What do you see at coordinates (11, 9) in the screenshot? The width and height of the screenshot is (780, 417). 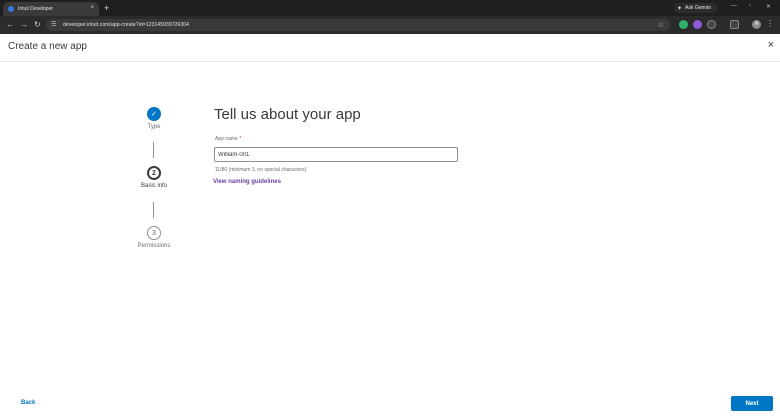 I see `intuit-favicon-icon` at bounding box center [11, 9].